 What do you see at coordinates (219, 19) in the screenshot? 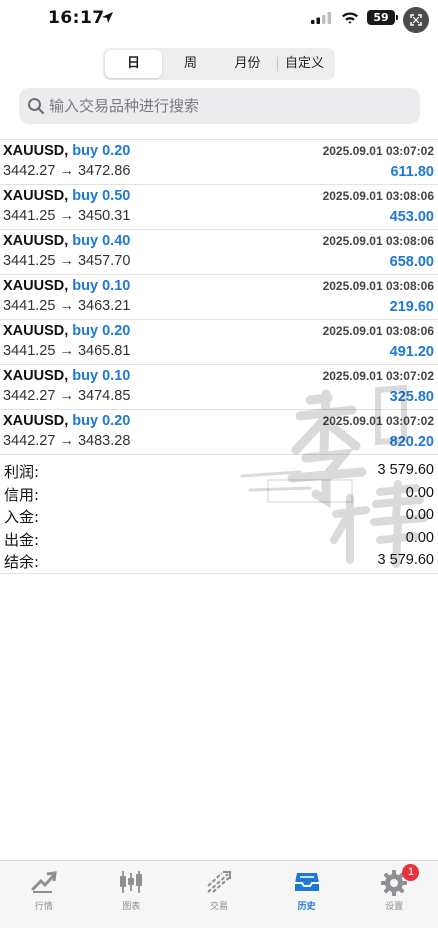
I see `status-bar: 16:17 59` at bounding box center [219, 19].